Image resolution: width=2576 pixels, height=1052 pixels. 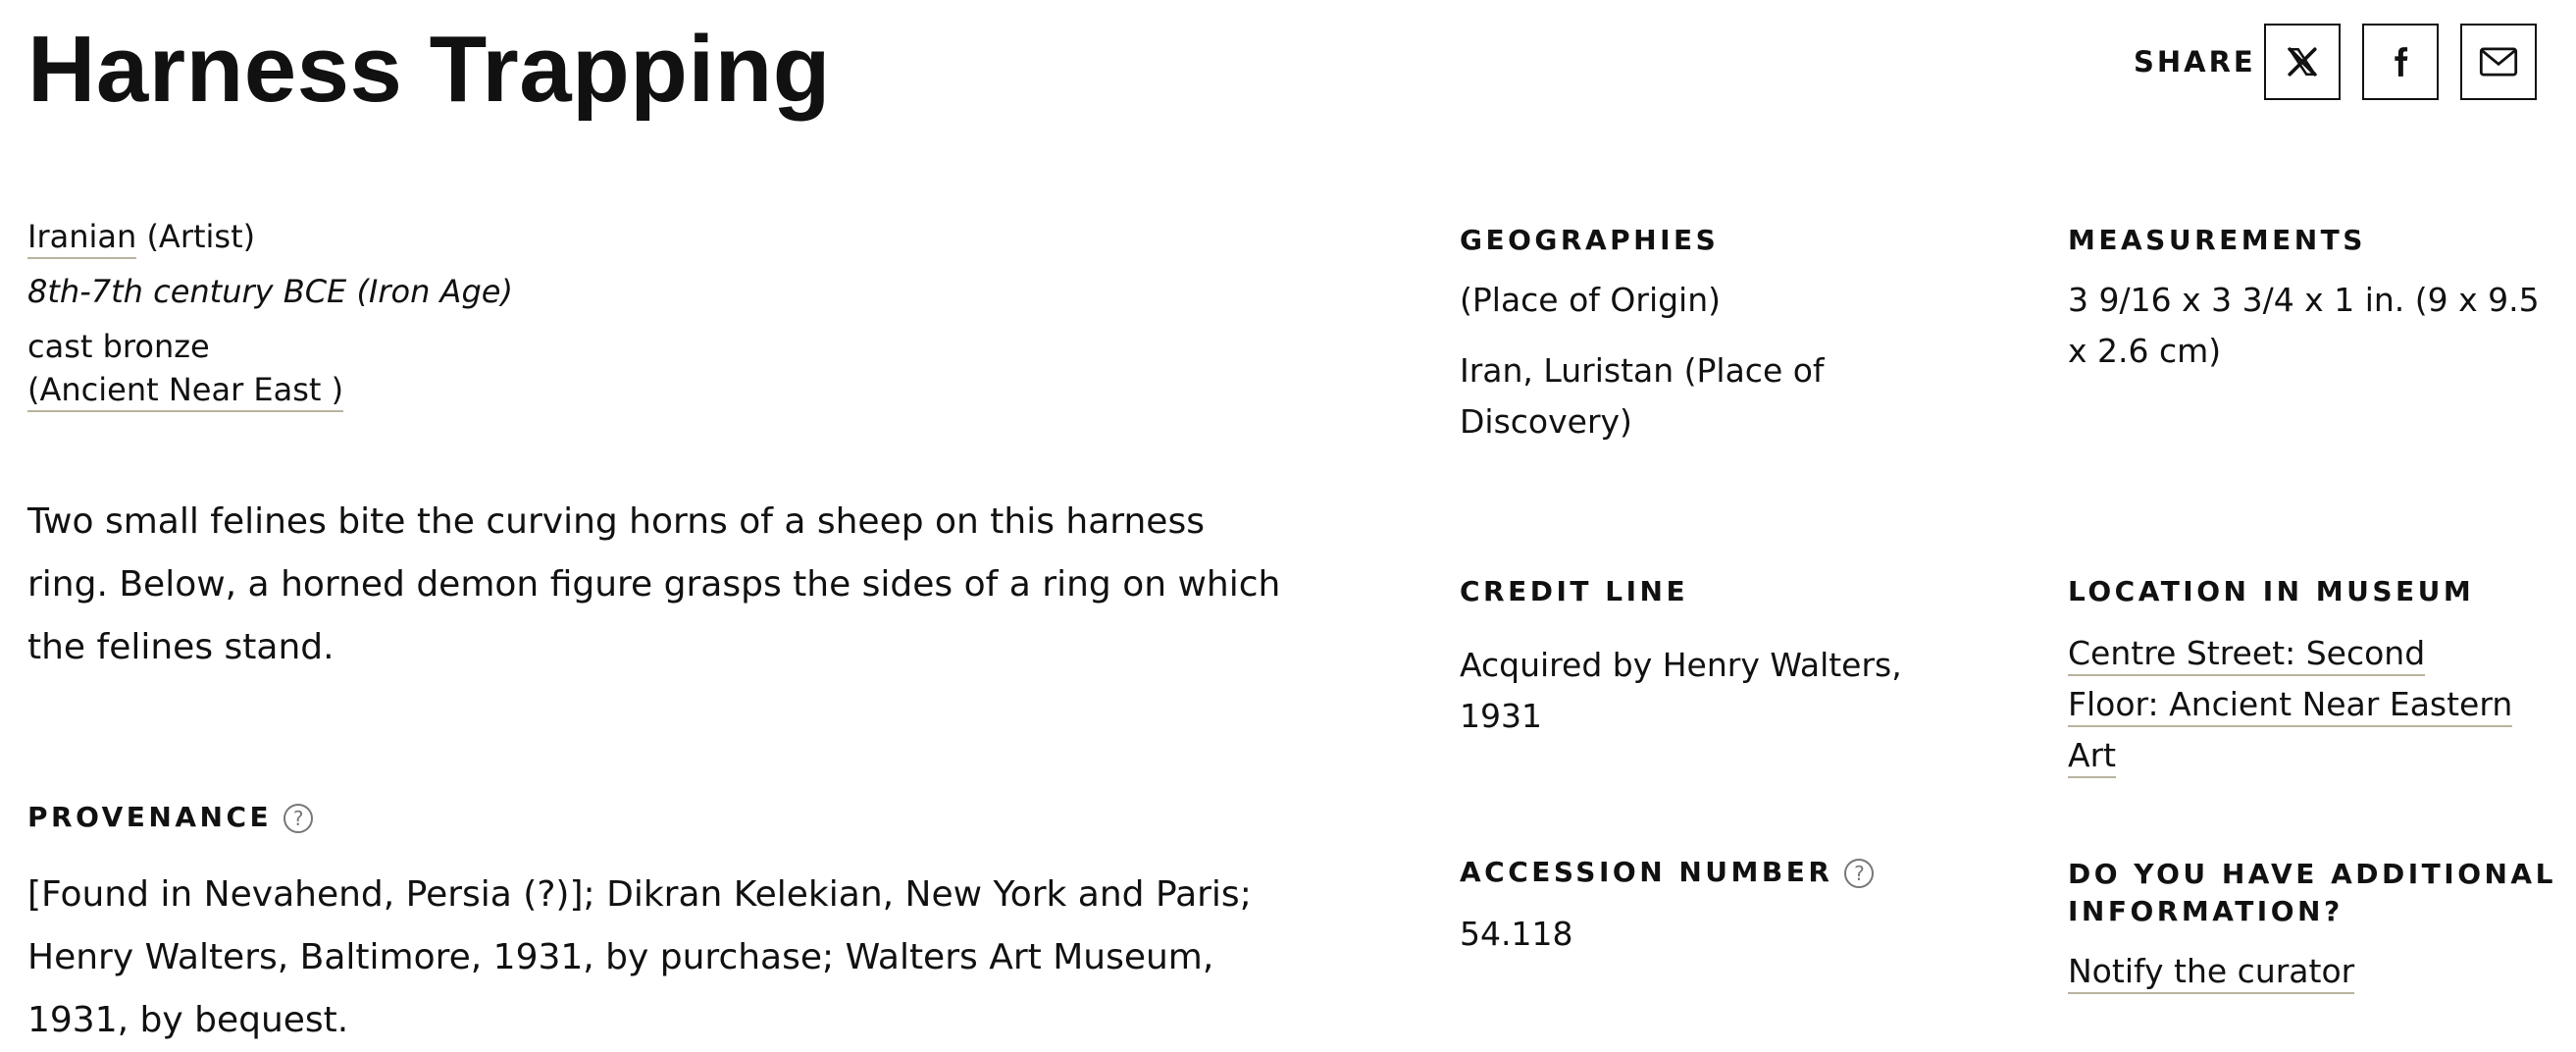 What do you see at coordinates (1642, 396) in the screenshot?
I see `geography-discovery: Iran, Luristan (Place of Discovery)` at bounding box center [1642, 396].